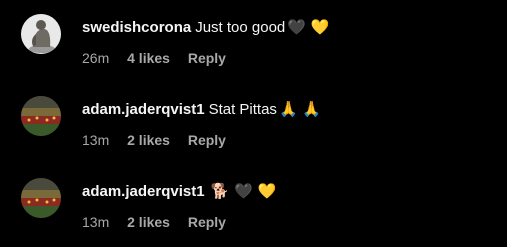 The width and height of the screenshot is (507, 247). I want to click on comment-line: adam.jaderqvist1 🐕 🖤 💛, so click(179, 191).